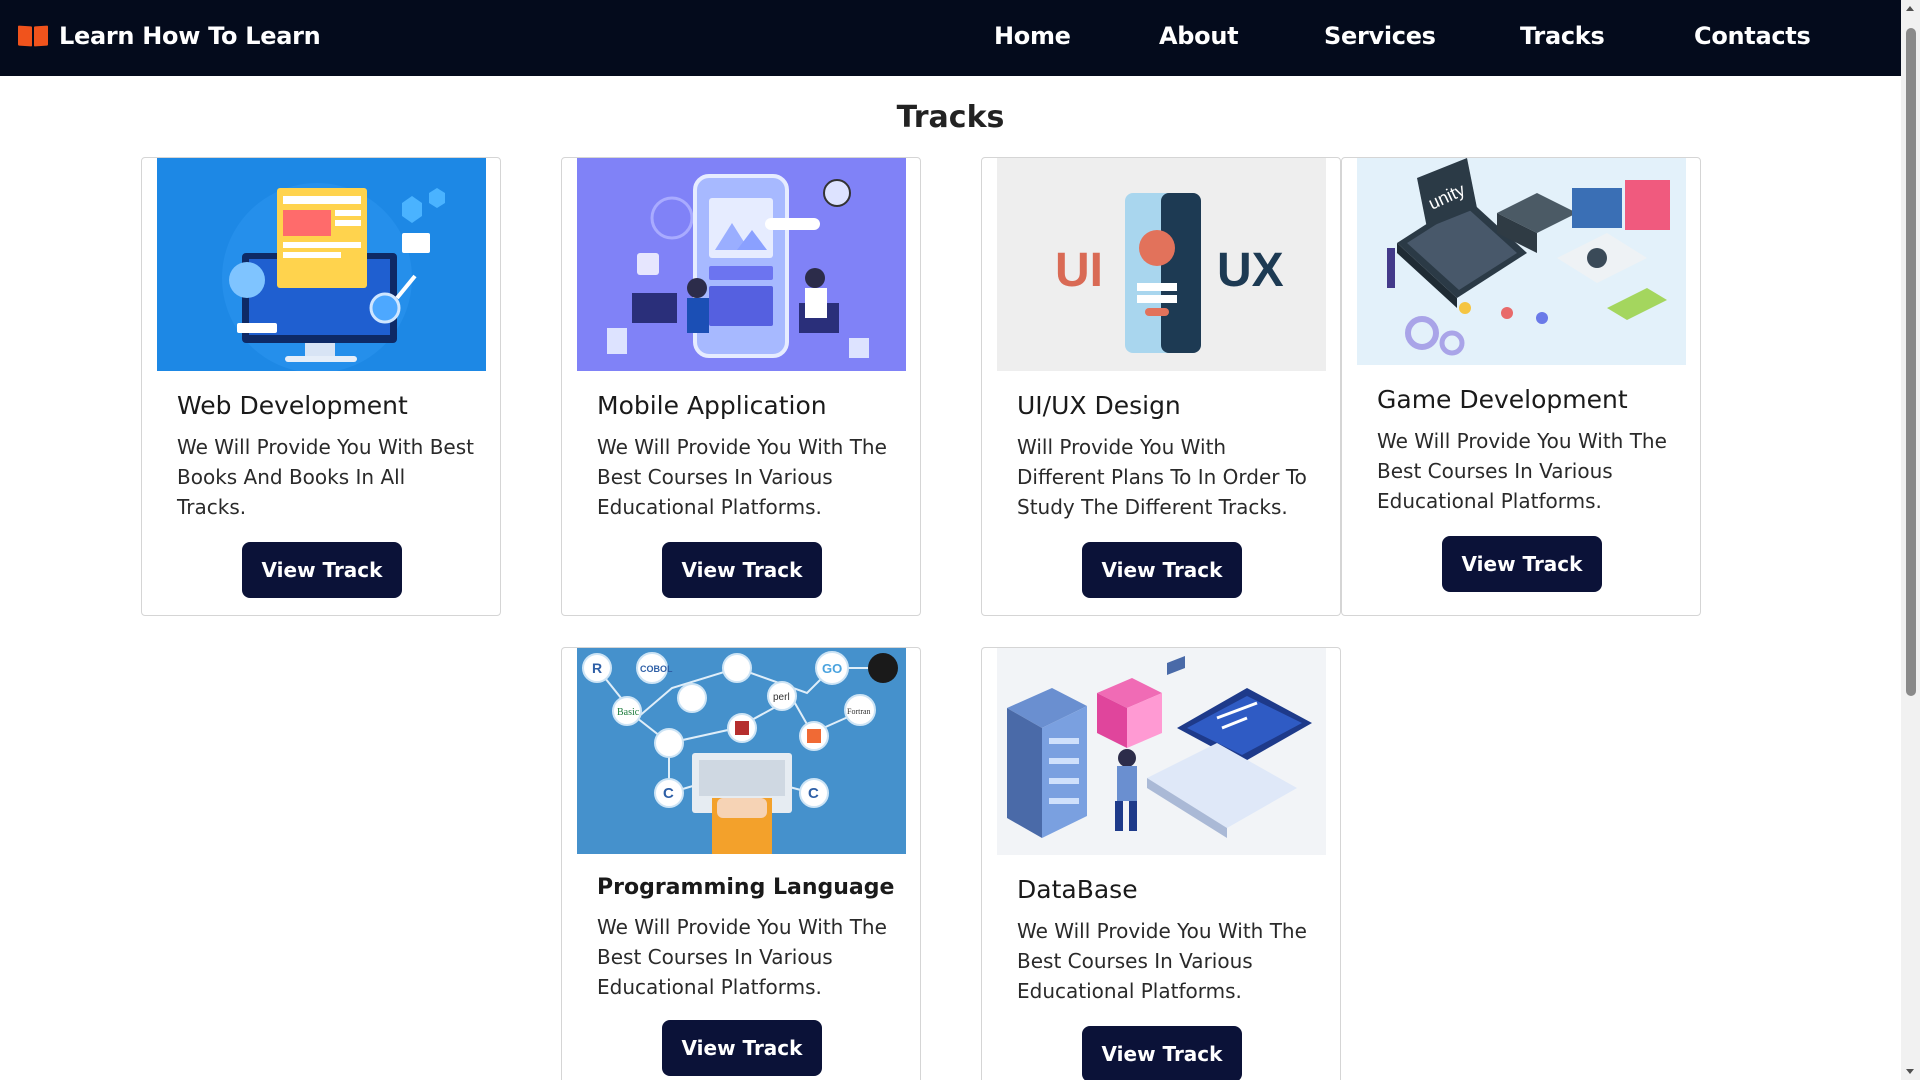 Image resolution: width=1920 pixels, height=1080 pixels. I want to click on ui-ux-illustration: UI UX, so click(1161, 264).